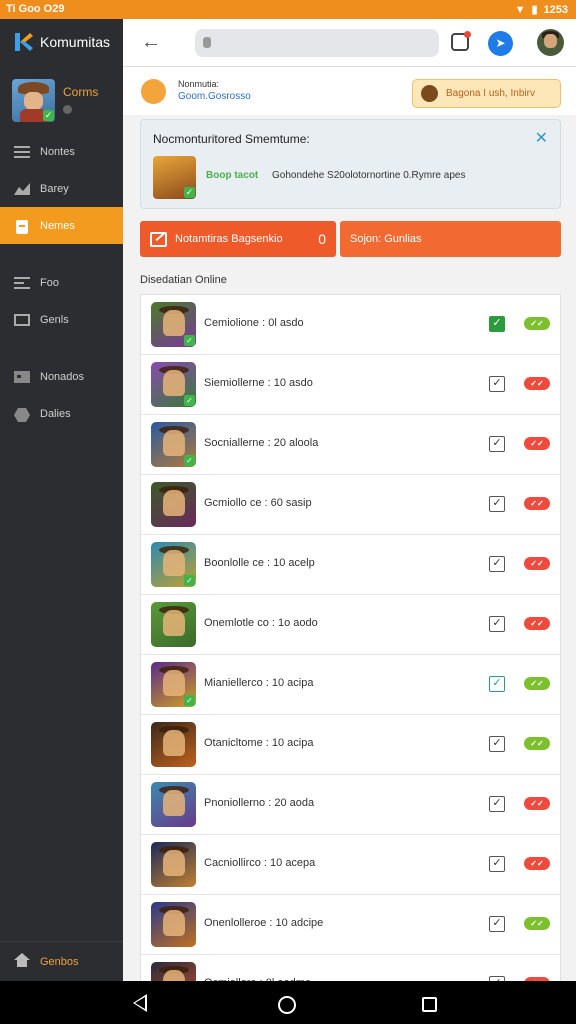 This screenshot has height=1024, width=576. What do you see at coordinates (461, 41) in the screenshot?
I see `notification-icon` at bounding box center [461, 41].